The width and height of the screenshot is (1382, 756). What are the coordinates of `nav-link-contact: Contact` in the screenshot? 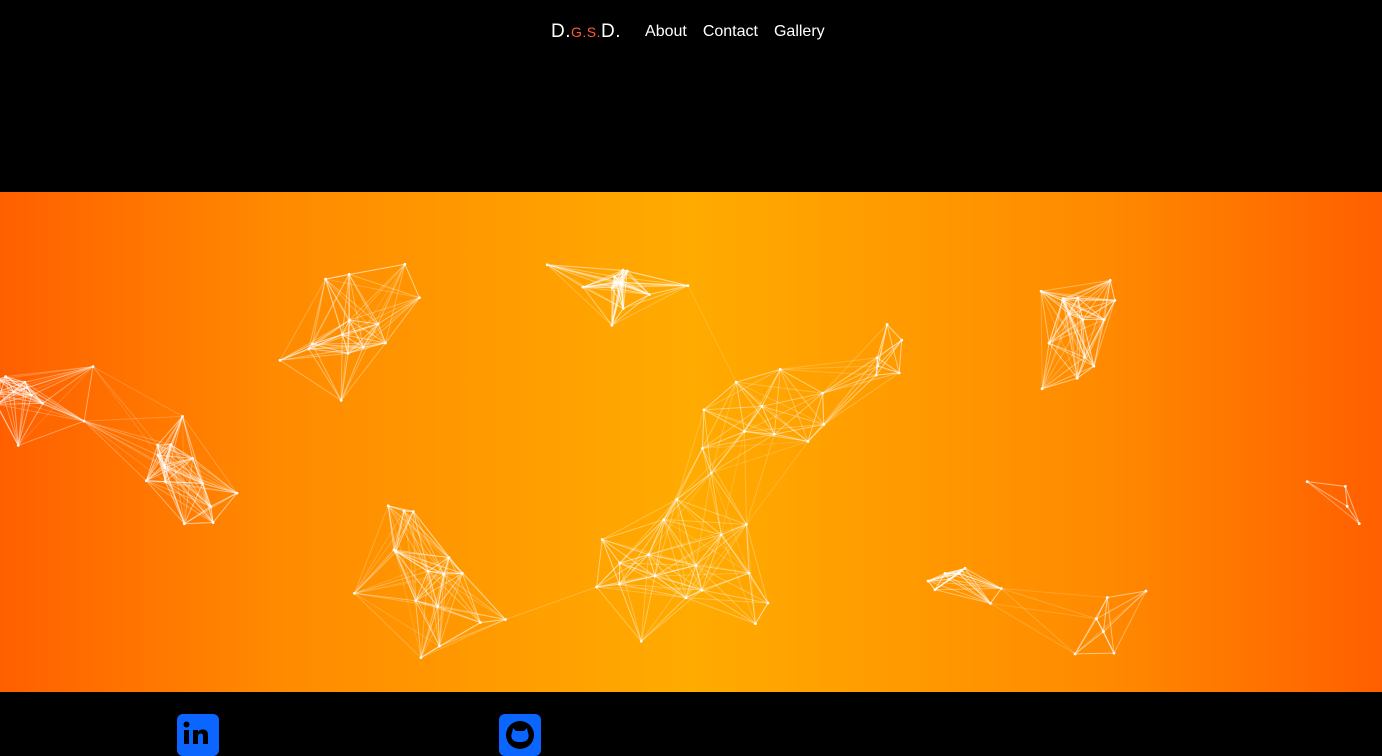 It's located at (730, 32).